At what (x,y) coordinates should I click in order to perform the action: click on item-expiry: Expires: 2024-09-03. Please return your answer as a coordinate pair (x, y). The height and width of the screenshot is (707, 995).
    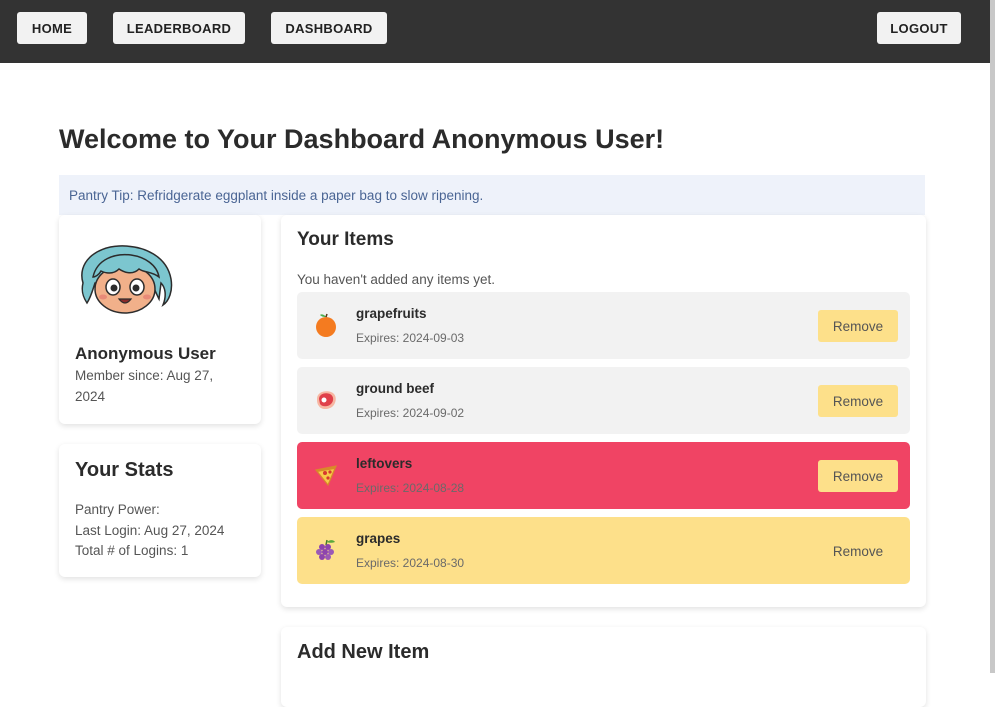
    Looking at the image, I should click on (410, 338).